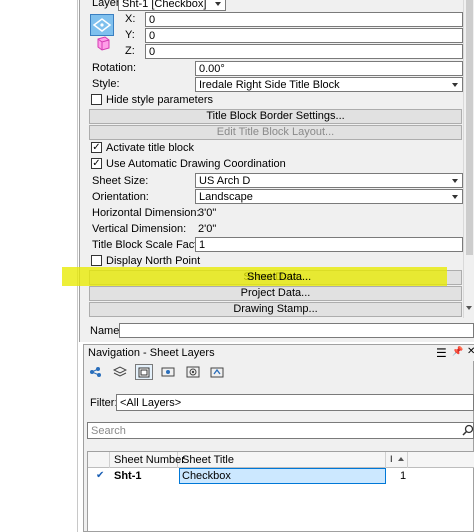  I want to click on row-sheet-title-cell: Checkbox, so click(282, 476).